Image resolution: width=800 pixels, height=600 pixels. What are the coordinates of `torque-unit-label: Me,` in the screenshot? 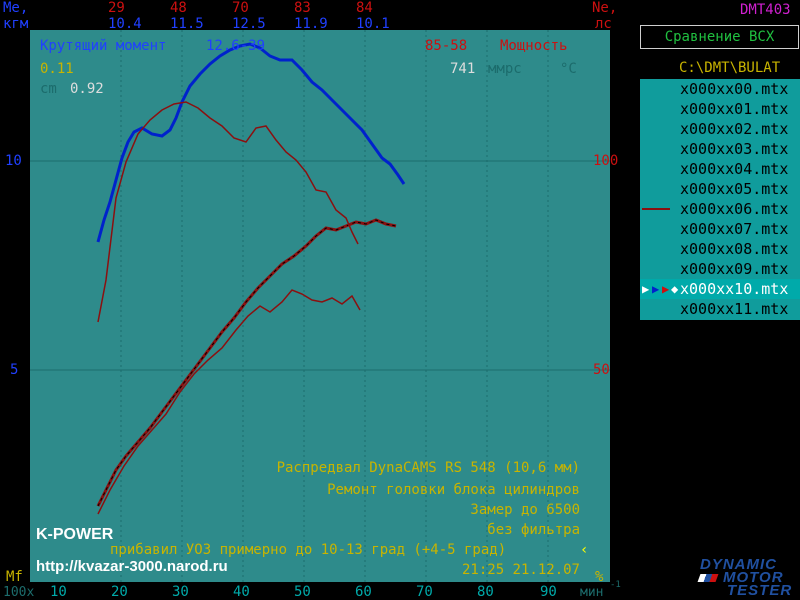 It's located at (16, 8).